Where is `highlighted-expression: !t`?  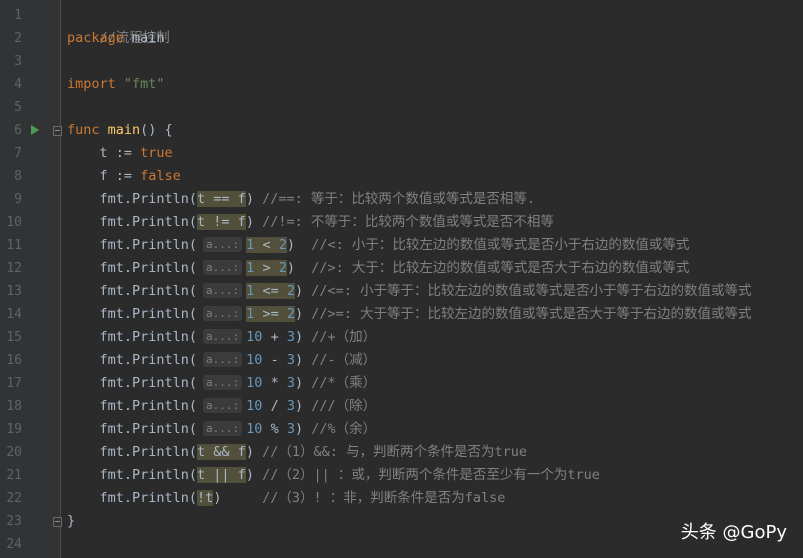 highlighted-expression: !t is located at coordinates (205, 498).